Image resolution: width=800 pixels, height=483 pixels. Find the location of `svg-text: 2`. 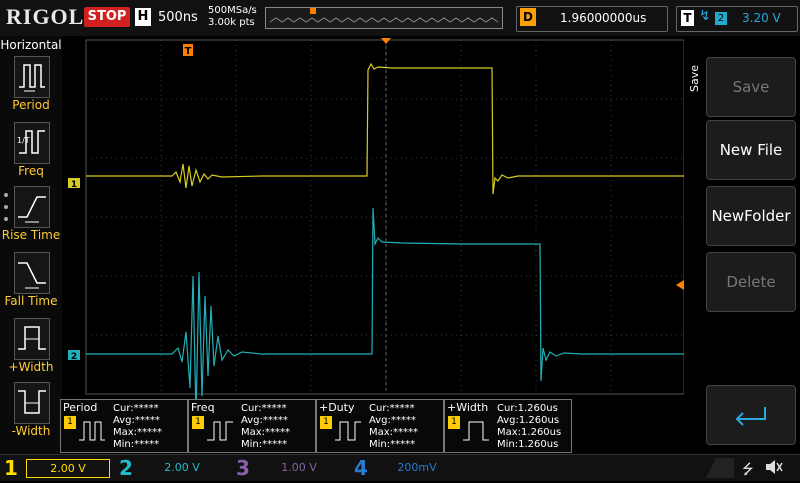

svg-text: 2 is located at coordinates (74, 357).